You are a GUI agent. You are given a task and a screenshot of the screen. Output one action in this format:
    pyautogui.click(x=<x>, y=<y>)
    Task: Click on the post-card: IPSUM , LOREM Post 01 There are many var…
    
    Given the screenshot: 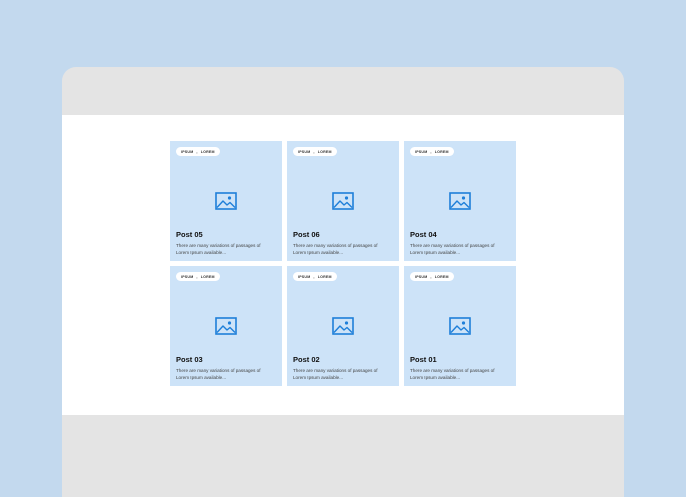 What is the action you would take?
    pyautogui.click(x=460, y=326)
    